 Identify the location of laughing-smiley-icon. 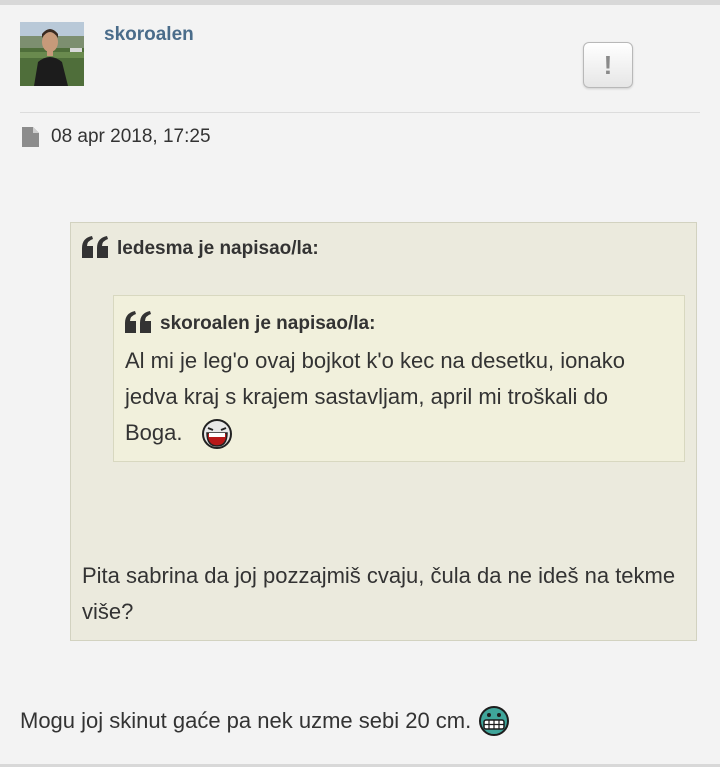
(216, 434).